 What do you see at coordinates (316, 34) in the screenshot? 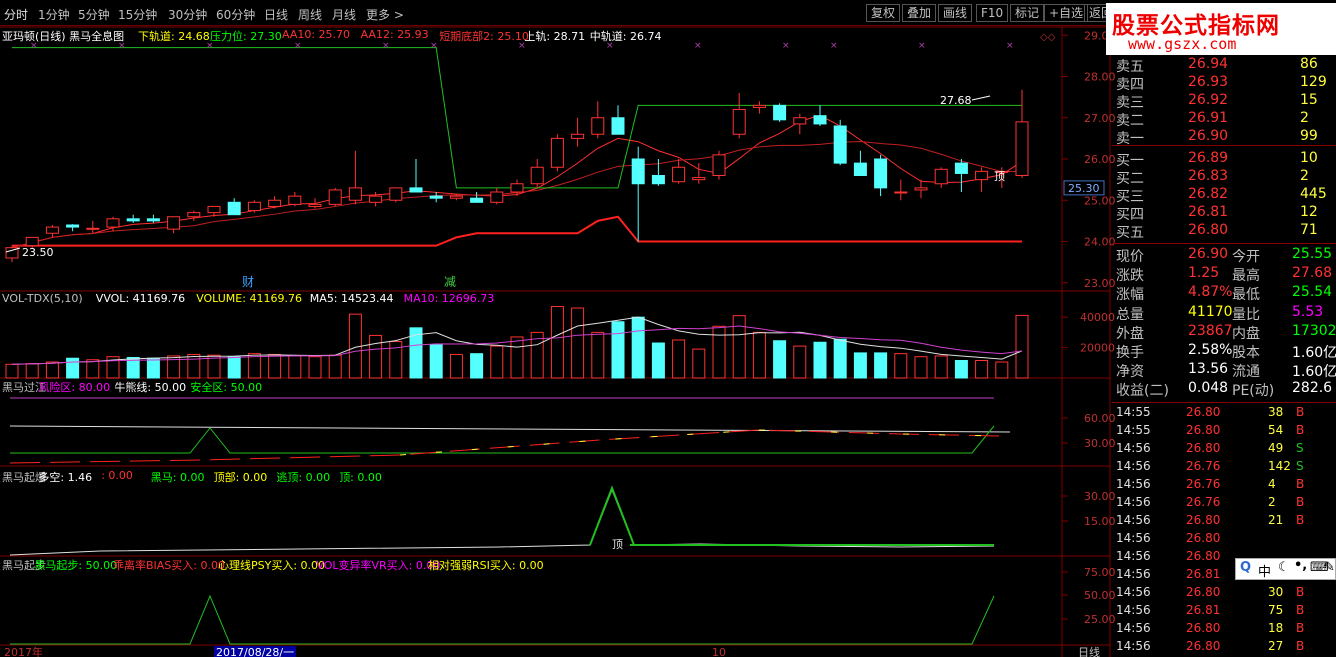
I see `mainLabels-item-2: AA10: 25.70` at bounding box center [316, 34].